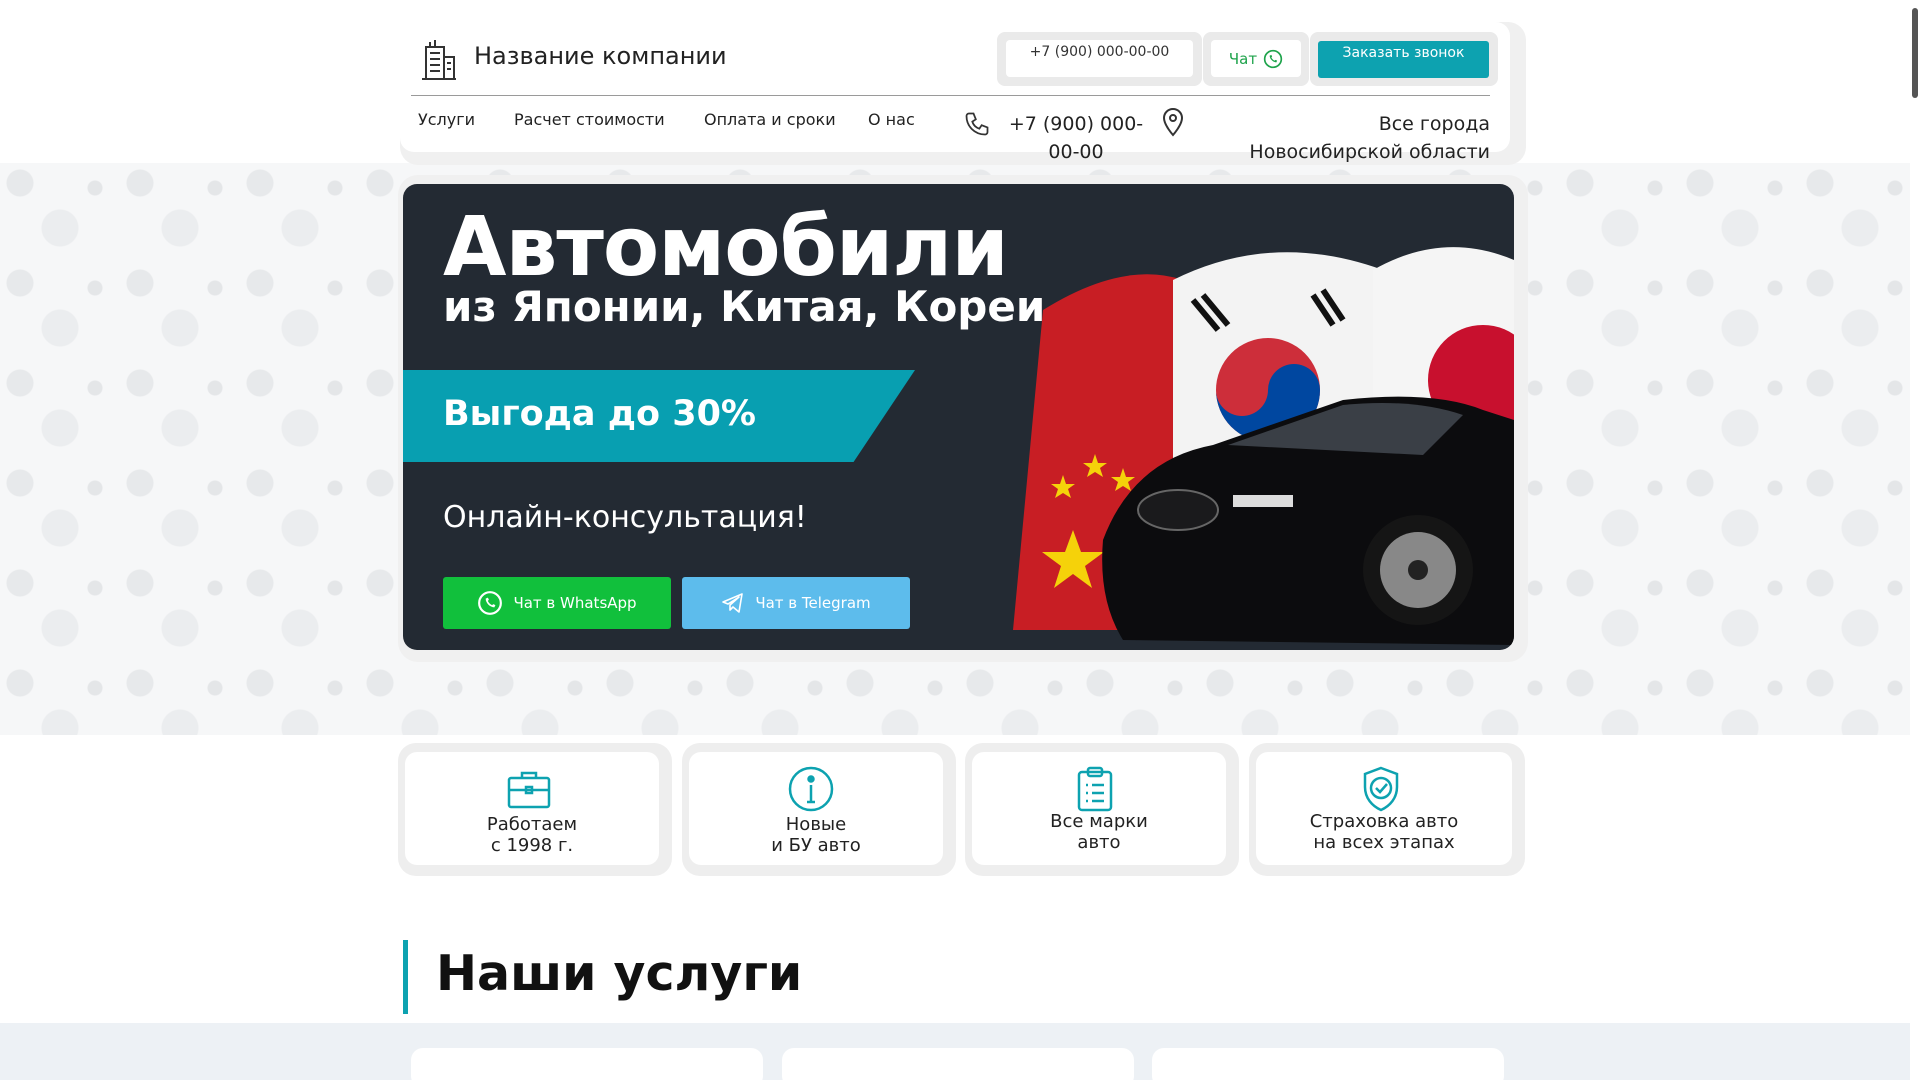 The image size is (1920, 1080). What do you see at coordinates (600, 414) in the screenshot?
I see `promo-text: Выгода до 30%` at bounding box center [600, 414].